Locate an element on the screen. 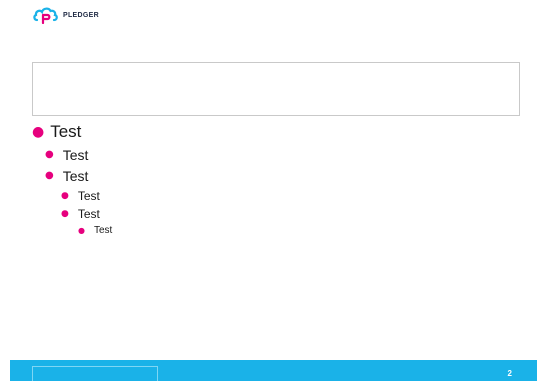  bullet-item-level-1: ● Test is located at coordinates (56, 132).